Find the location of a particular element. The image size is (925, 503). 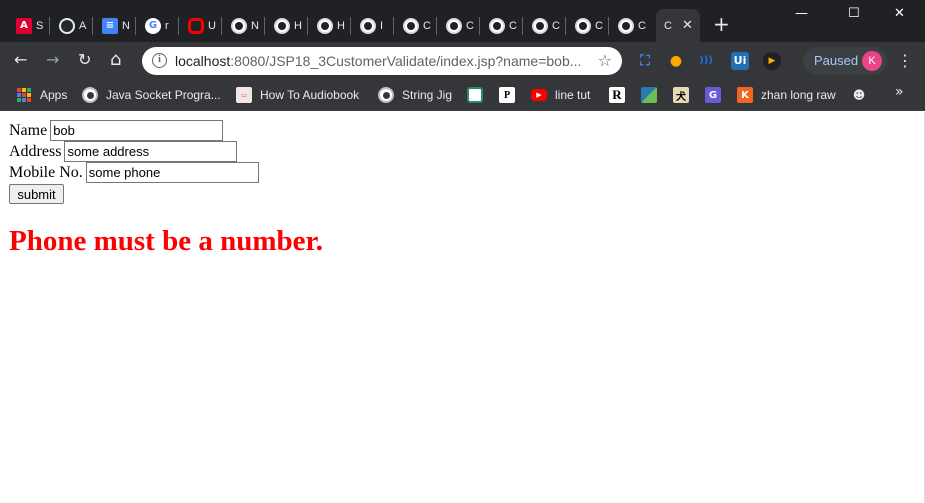

angular-icon: A is located at coordinates (24, 25).